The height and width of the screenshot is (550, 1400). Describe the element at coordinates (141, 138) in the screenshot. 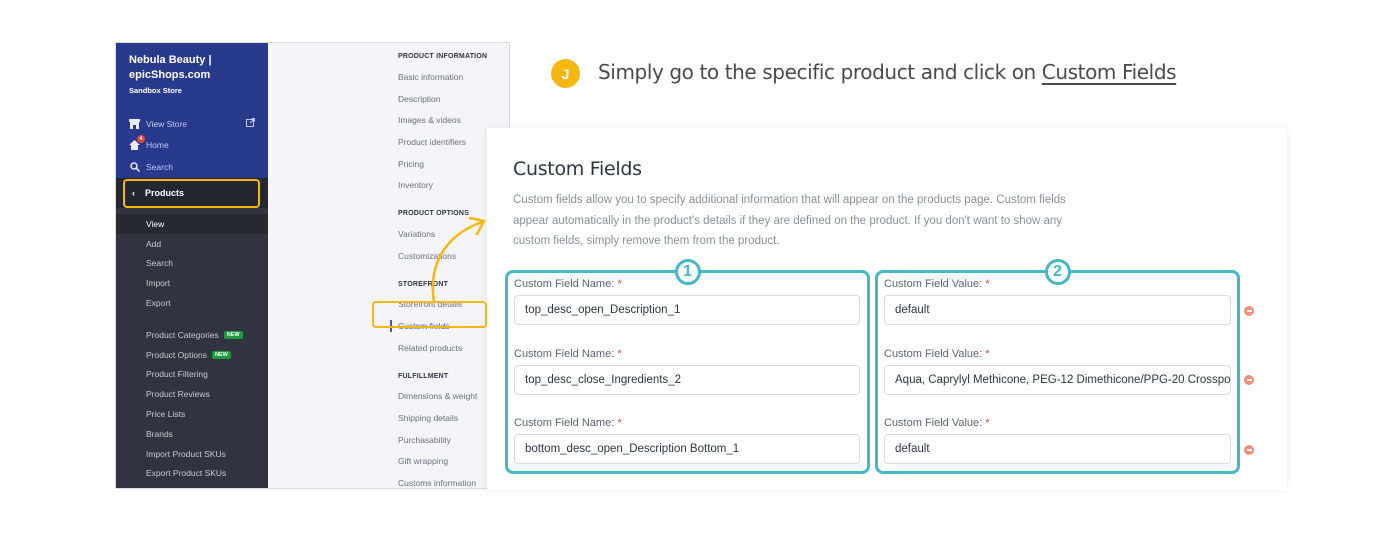

I see `notification-badge: 4` at that location.